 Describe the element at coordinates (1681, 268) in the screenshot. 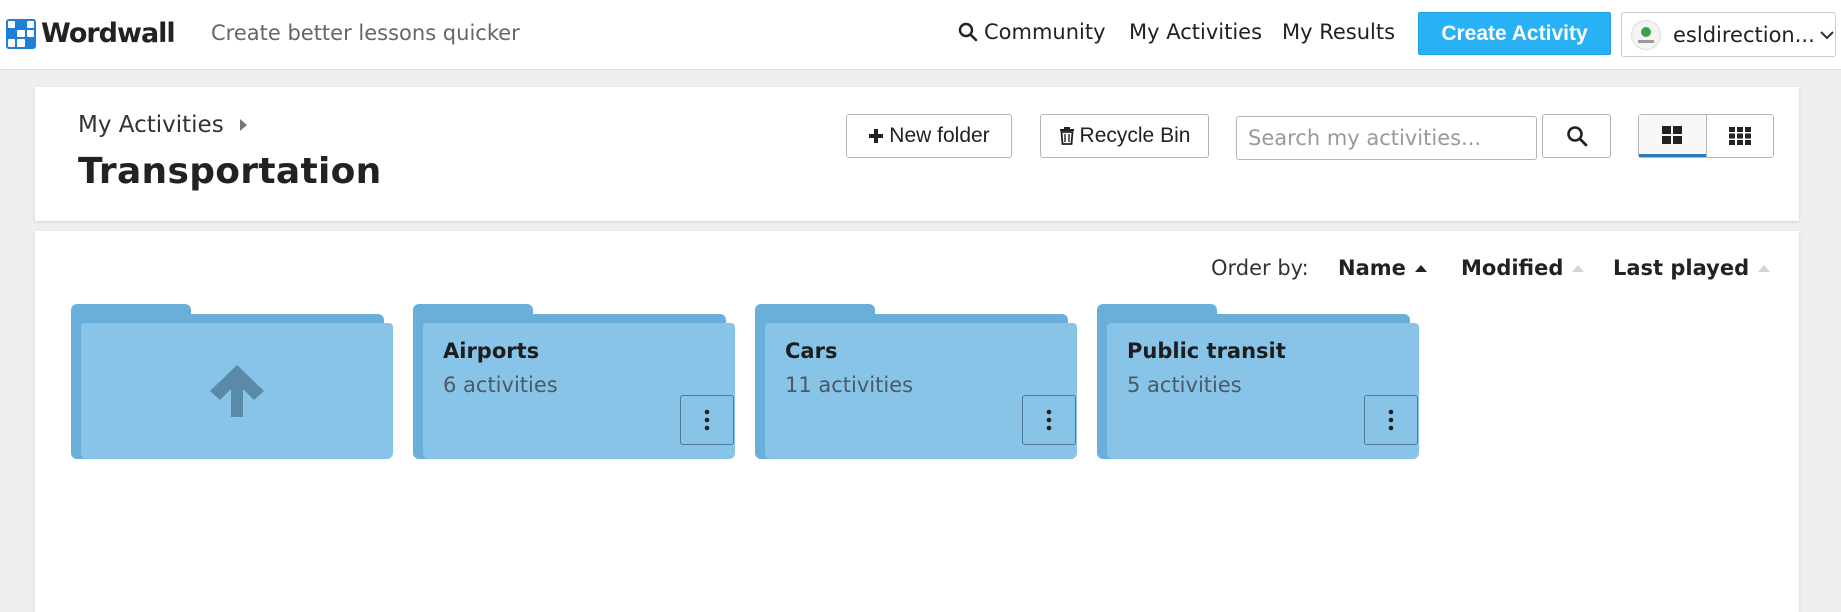

I see `sort-last-played-label: Last played` at that location.